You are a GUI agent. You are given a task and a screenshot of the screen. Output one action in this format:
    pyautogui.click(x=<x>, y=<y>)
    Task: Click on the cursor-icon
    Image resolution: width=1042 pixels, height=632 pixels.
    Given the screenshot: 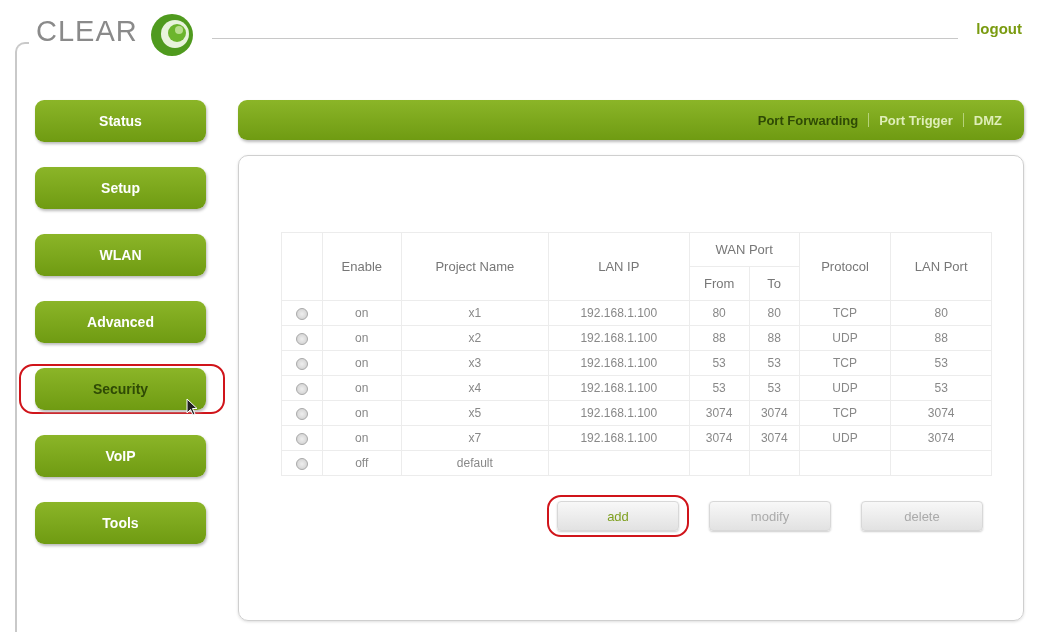 What is the action you would take?
    pyautogui.click(x=192, y=407)
    